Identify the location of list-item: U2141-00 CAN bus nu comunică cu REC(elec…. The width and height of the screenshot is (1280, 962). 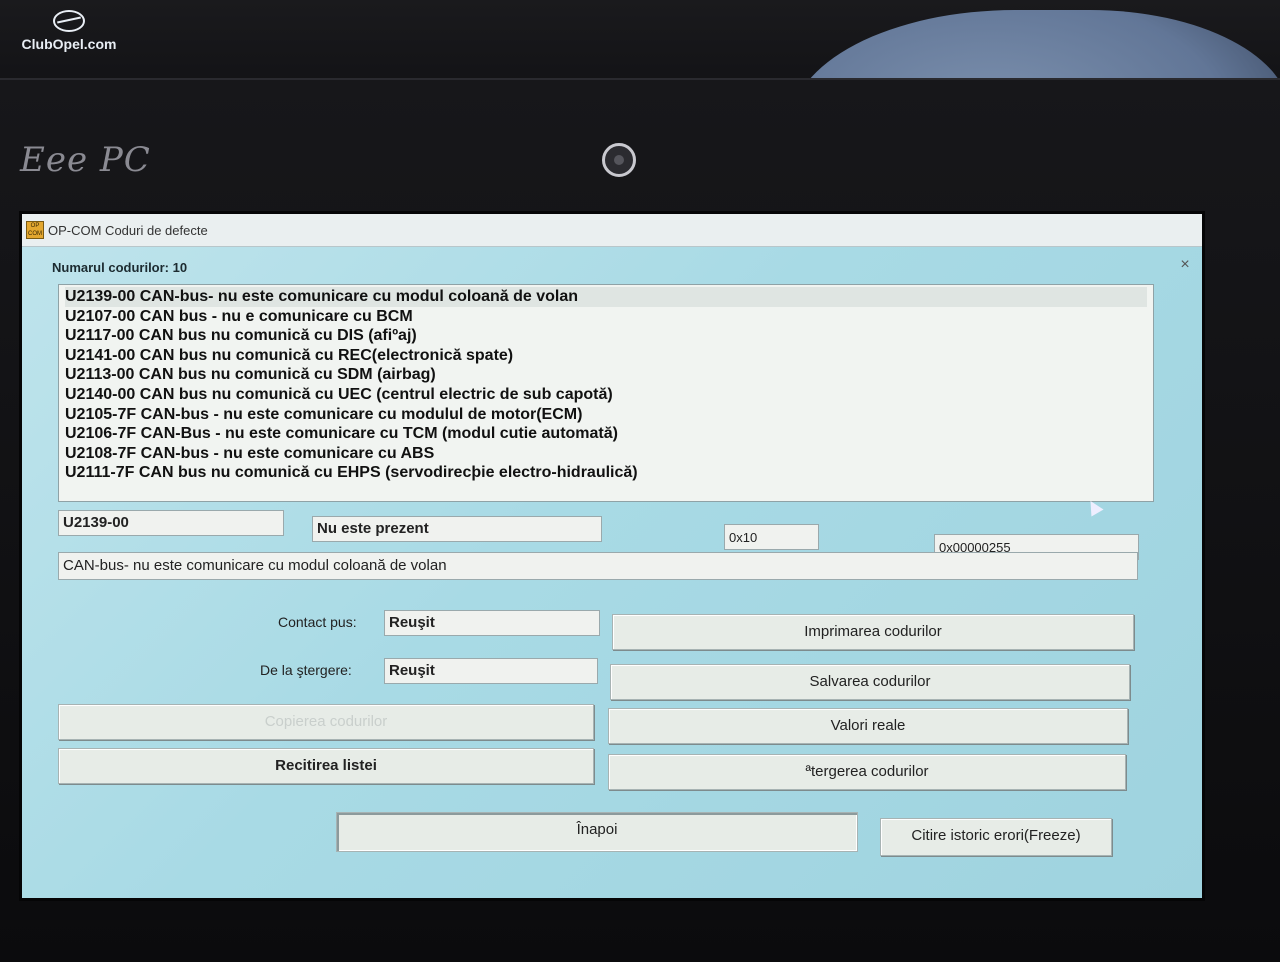
(606, 356).